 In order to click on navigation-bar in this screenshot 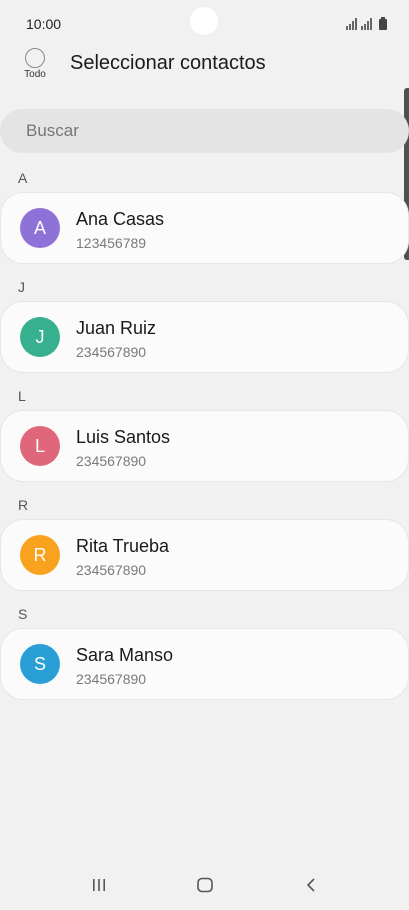, I will do `click(204, 886)`.